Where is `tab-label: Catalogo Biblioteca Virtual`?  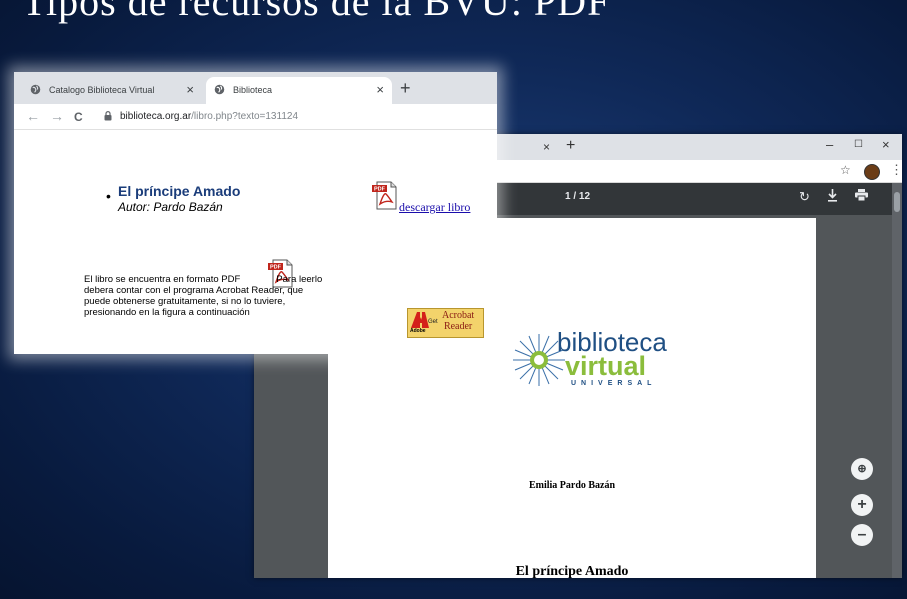
tab-label: Catalogo Biblioteca Virtual is located at coordinates (102, 90).